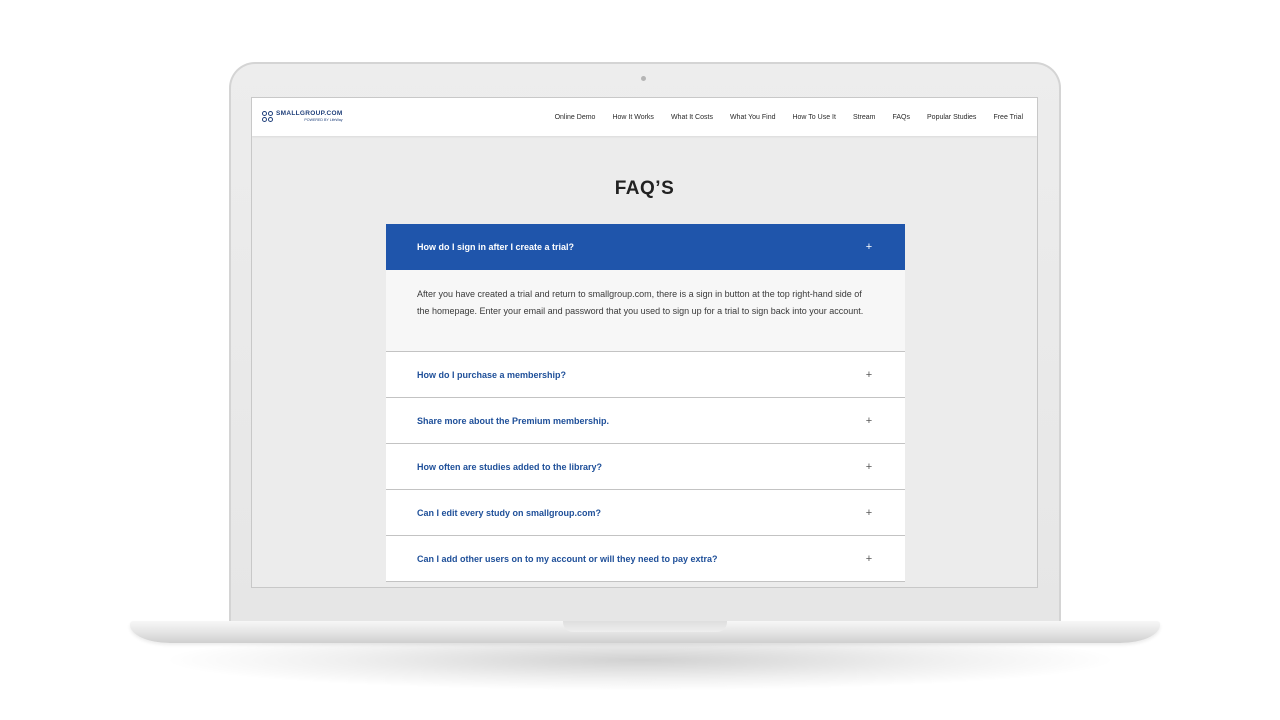 The width and height of the screenshot is (1280, 720). I want to click on laptop-notch, so click(645, 626).